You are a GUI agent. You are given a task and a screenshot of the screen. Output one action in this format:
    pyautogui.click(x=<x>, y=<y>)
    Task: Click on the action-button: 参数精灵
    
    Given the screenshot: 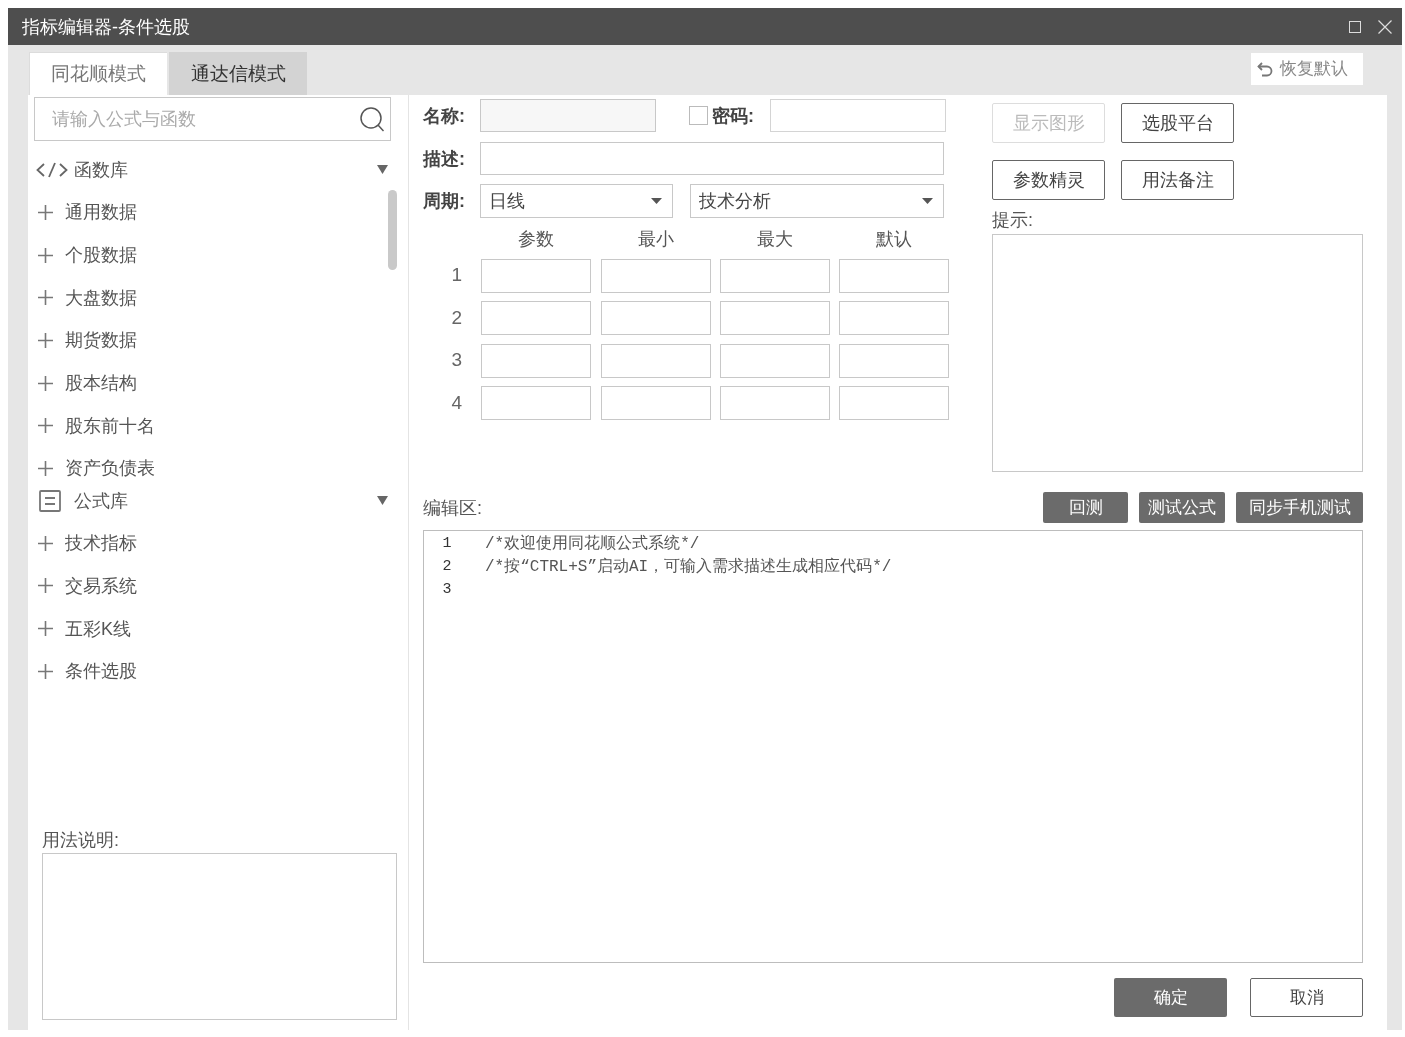 What is the action you would take?
    pyautogui.click(x=1048, y=180)
    